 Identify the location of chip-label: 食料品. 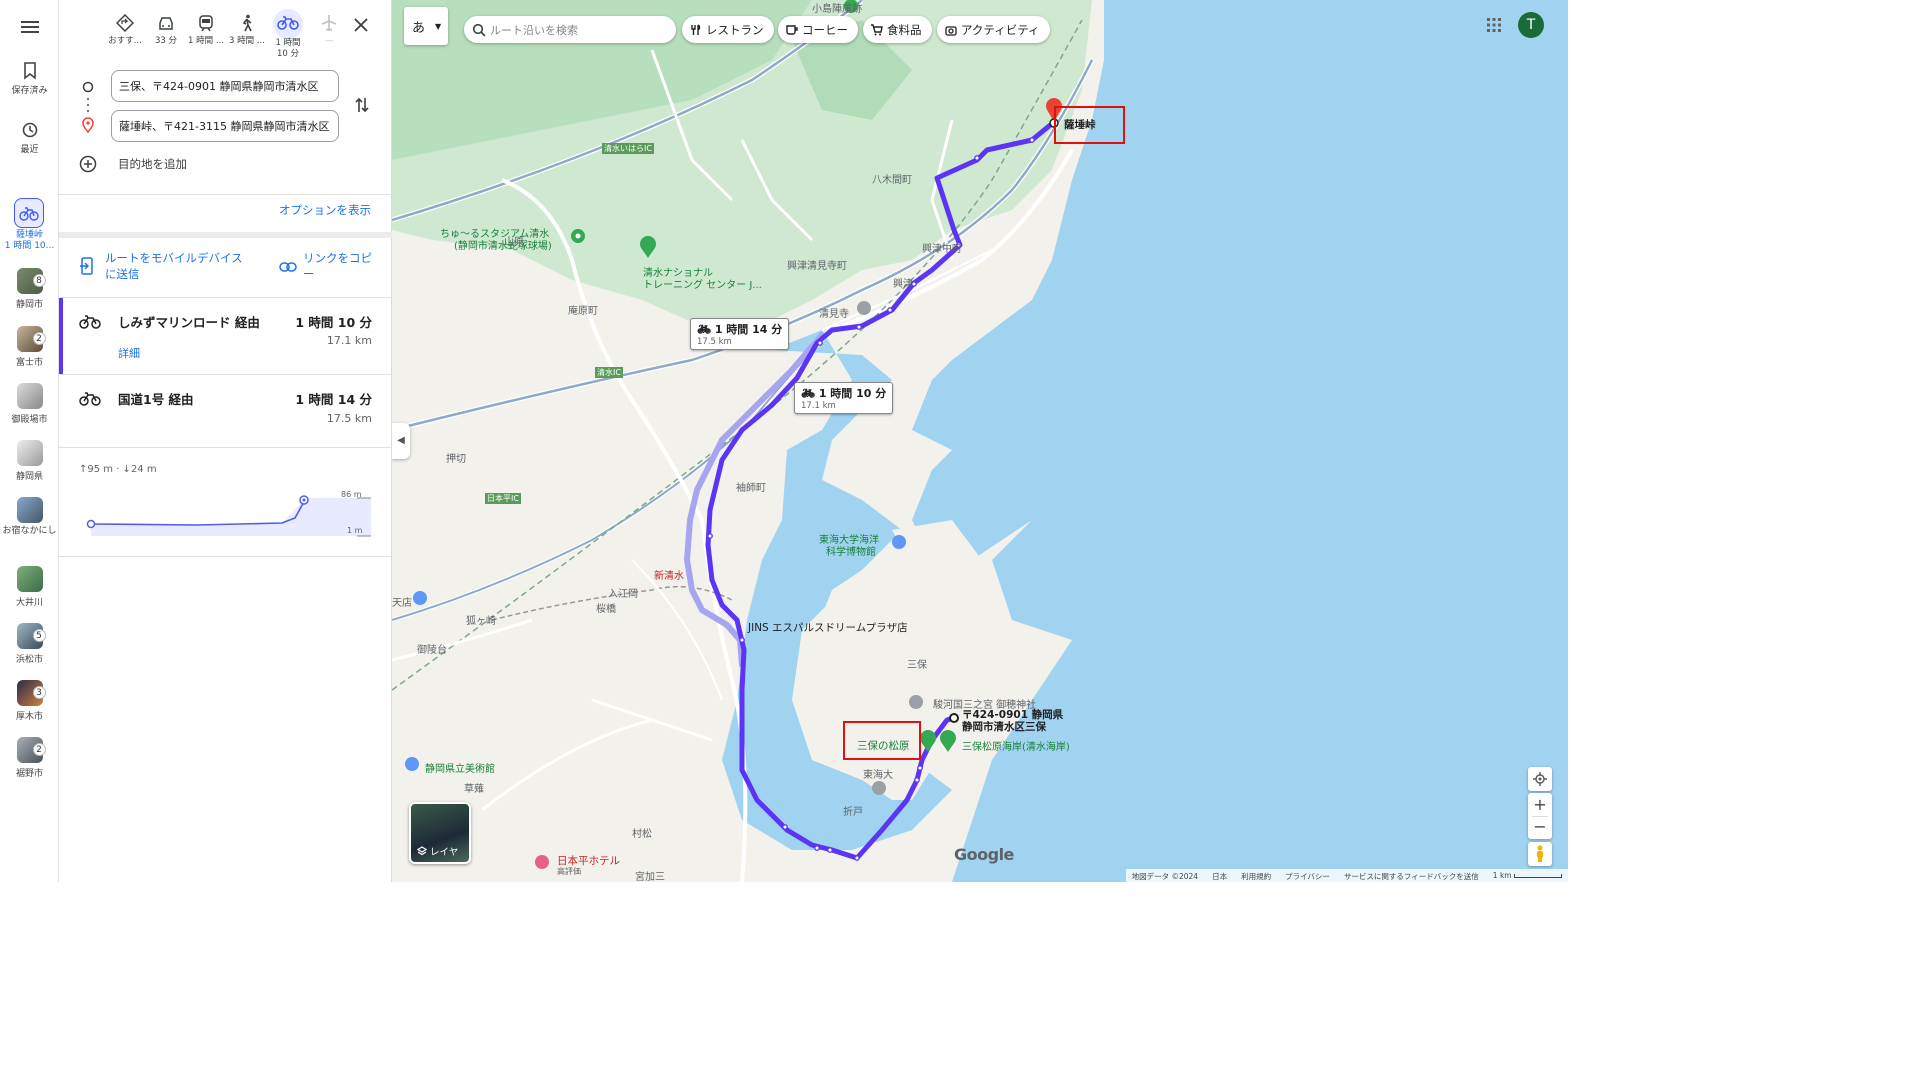
(904, 29).